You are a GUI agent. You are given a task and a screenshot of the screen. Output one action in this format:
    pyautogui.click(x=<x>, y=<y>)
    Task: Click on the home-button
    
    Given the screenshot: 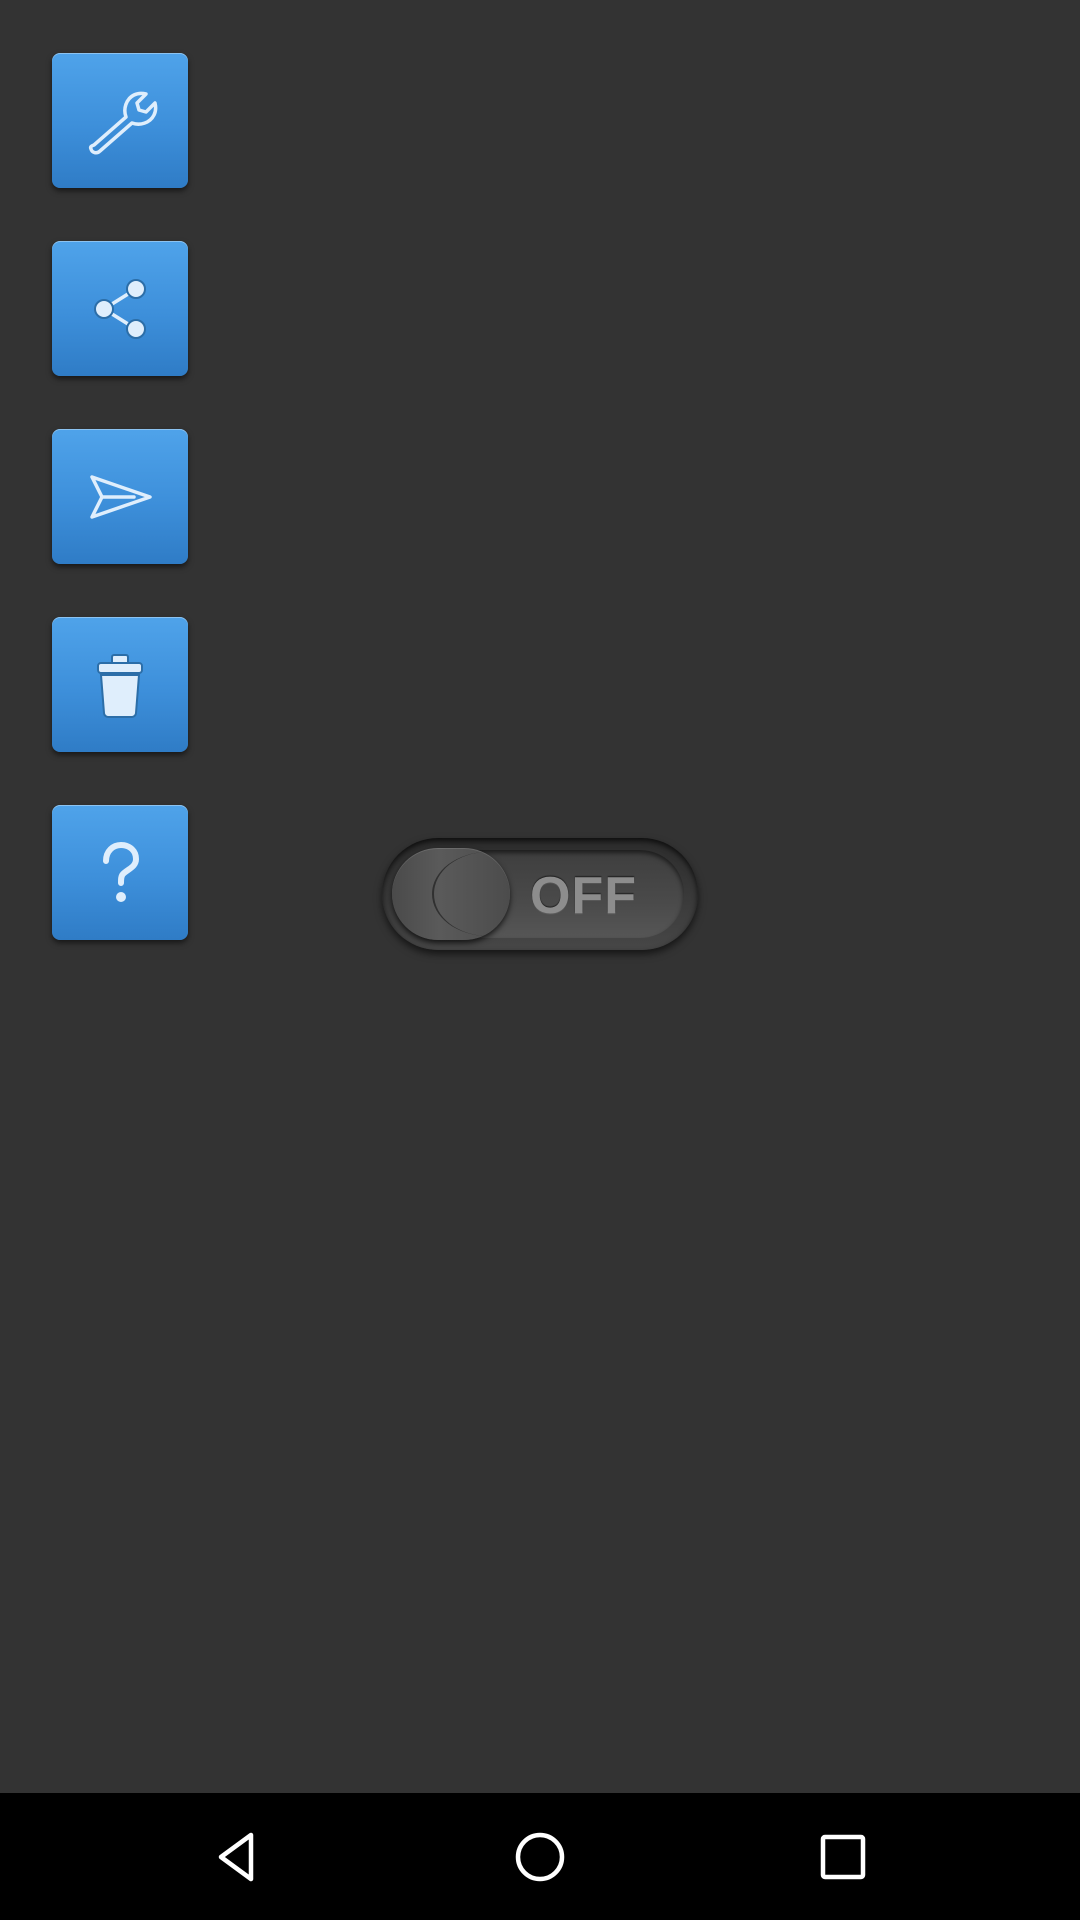 What is the action you would take?
    pyautogui.click(x=540, y=1856)
    